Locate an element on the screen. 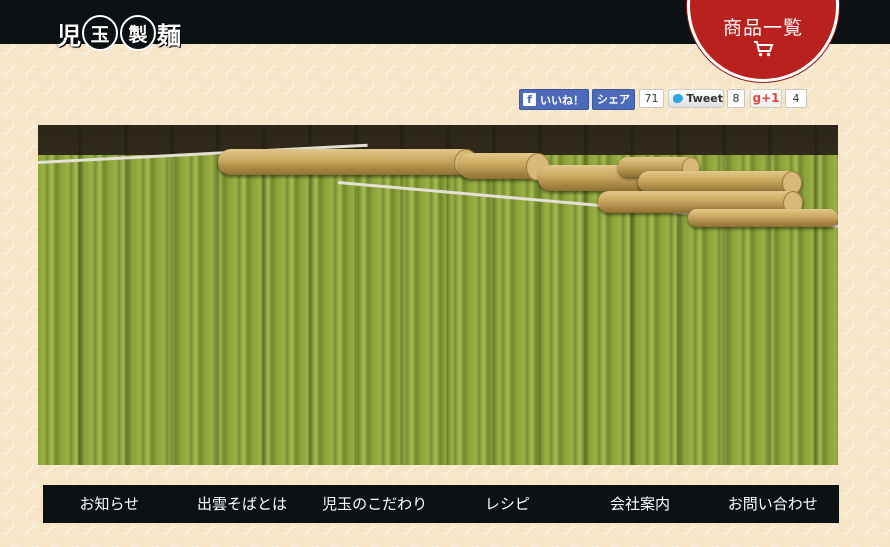 The height and width of the screenshot is (547, 890). nav-item-company: 会社案内 is located at coordinates (640, 504).